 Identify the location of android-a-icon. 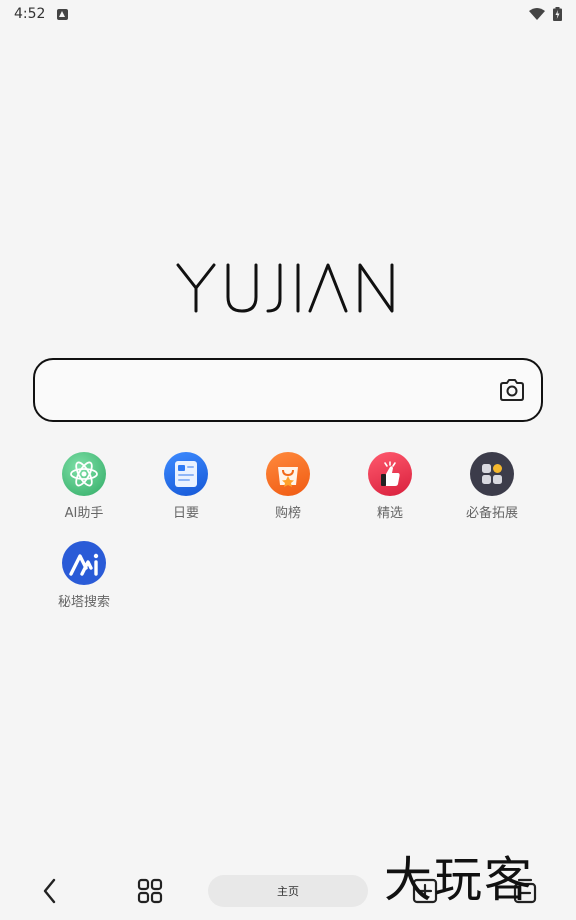
(63, 14).